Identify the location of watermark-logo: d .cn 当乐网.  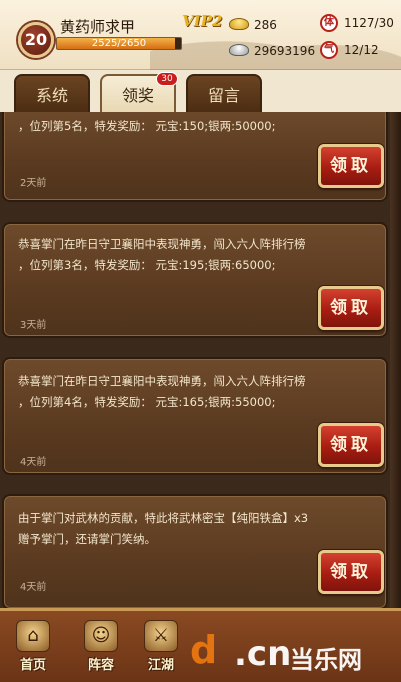
(292, 653).